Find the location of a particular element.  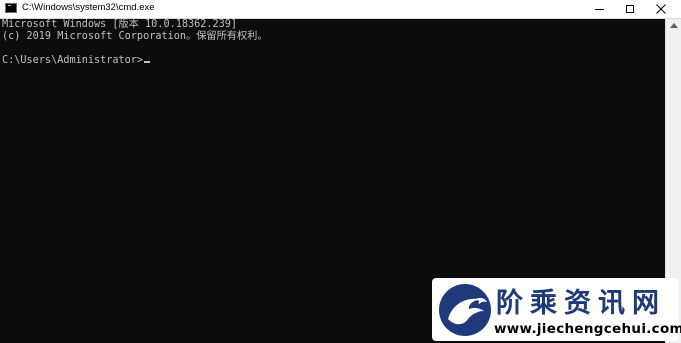

eagle-logo-icon is located at coordinates (465, 310).